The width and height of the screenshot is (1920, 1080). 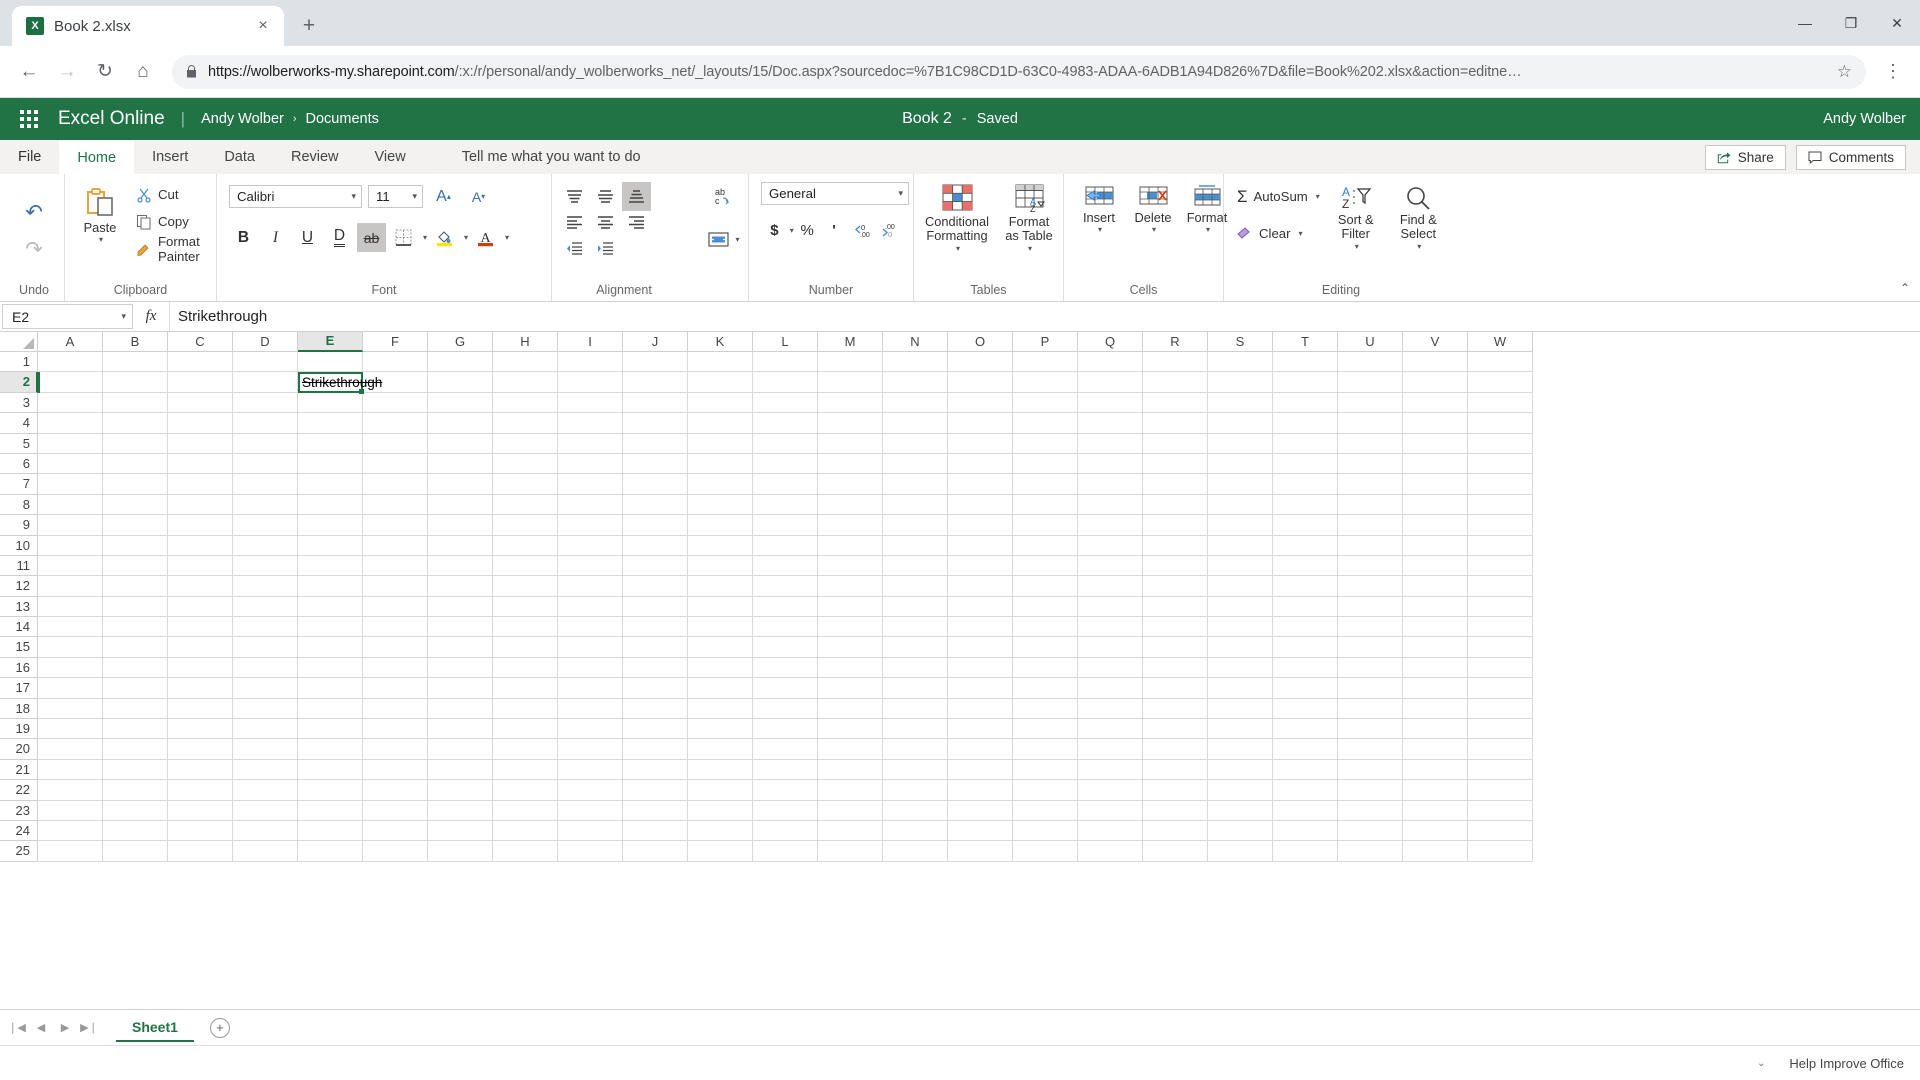 I want to click on cell-I12, so click(x=590, y=627).